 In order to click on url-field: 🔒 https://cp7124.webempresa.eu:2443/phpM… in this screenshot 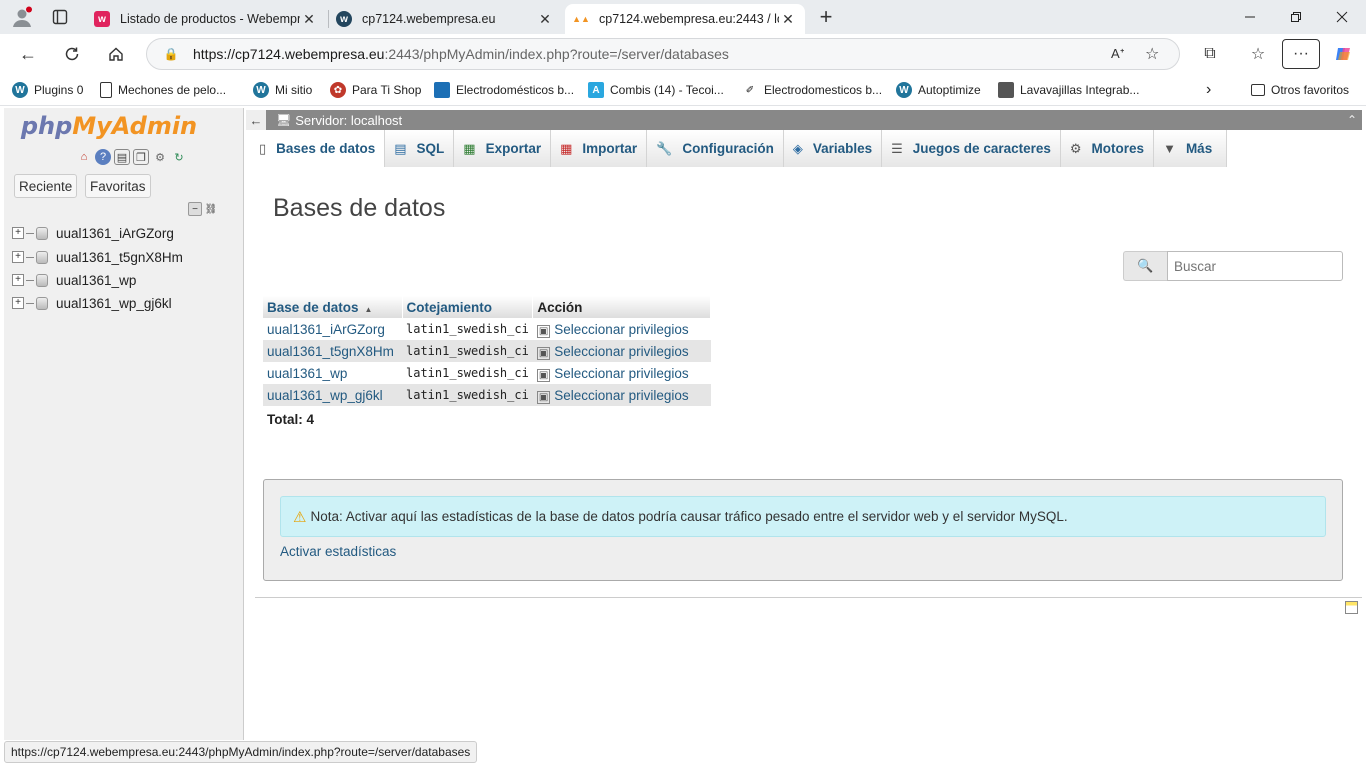, I will do `click(663, 54)`.